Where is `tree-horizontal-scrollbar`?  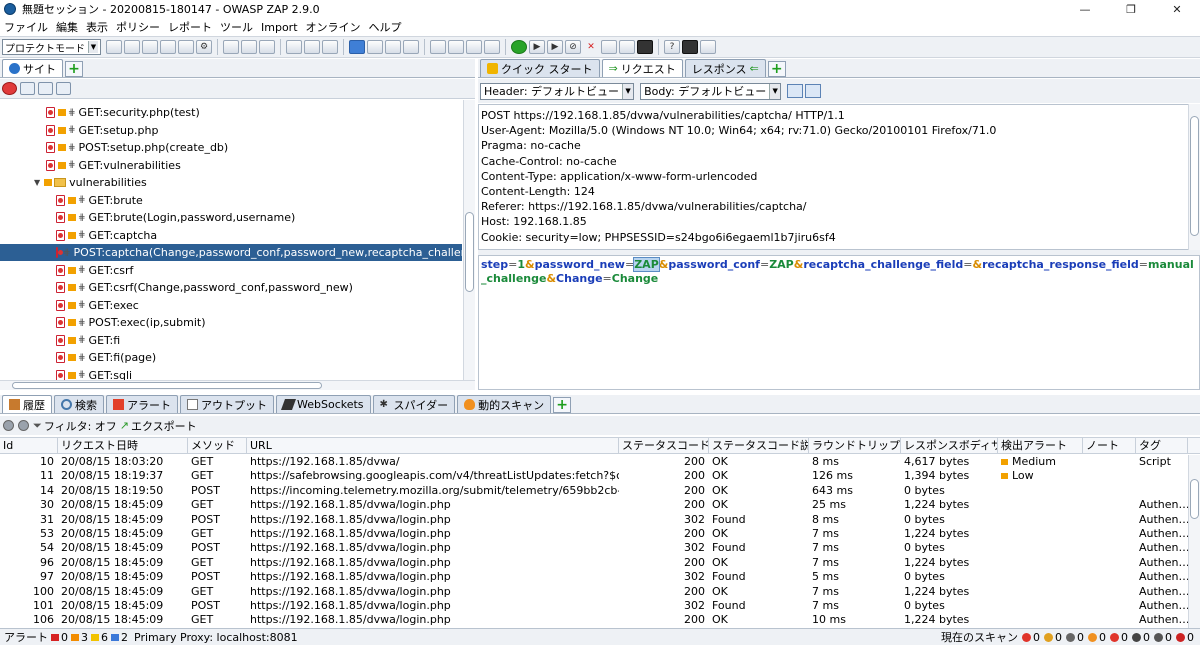 tree-horizontal-scrollbar is located at coordinates (237, 385).